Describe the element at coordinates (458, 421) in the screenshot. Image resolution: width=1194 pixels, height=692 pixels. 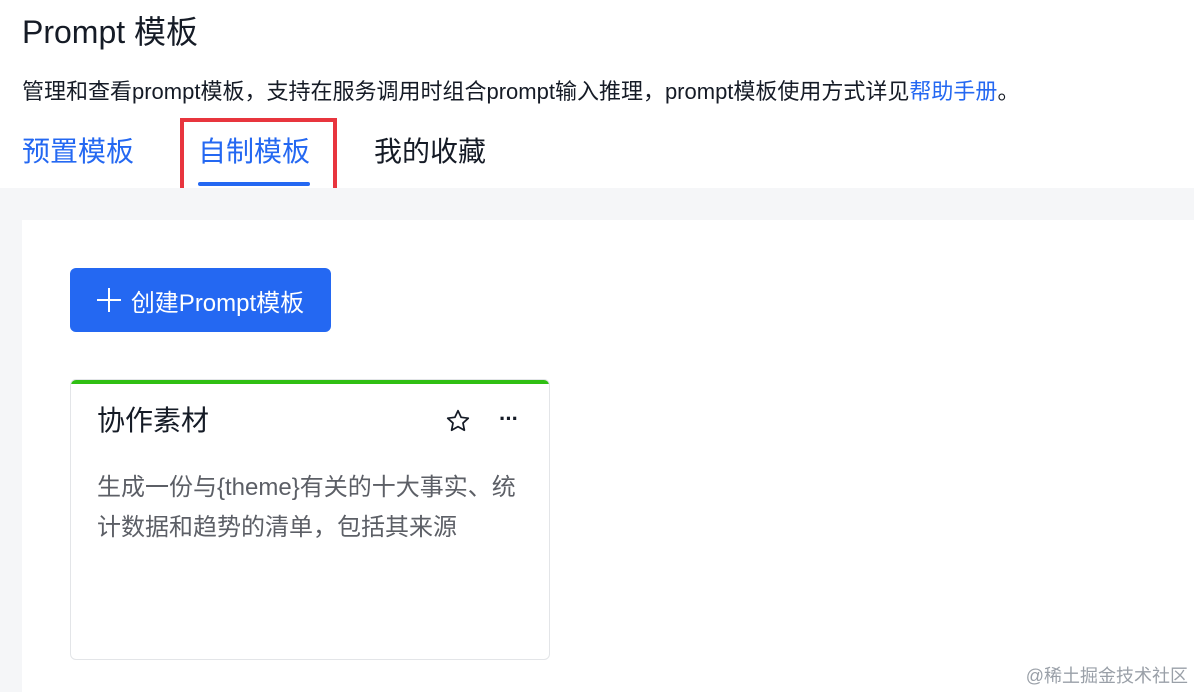
I see `star-icon` at that location.